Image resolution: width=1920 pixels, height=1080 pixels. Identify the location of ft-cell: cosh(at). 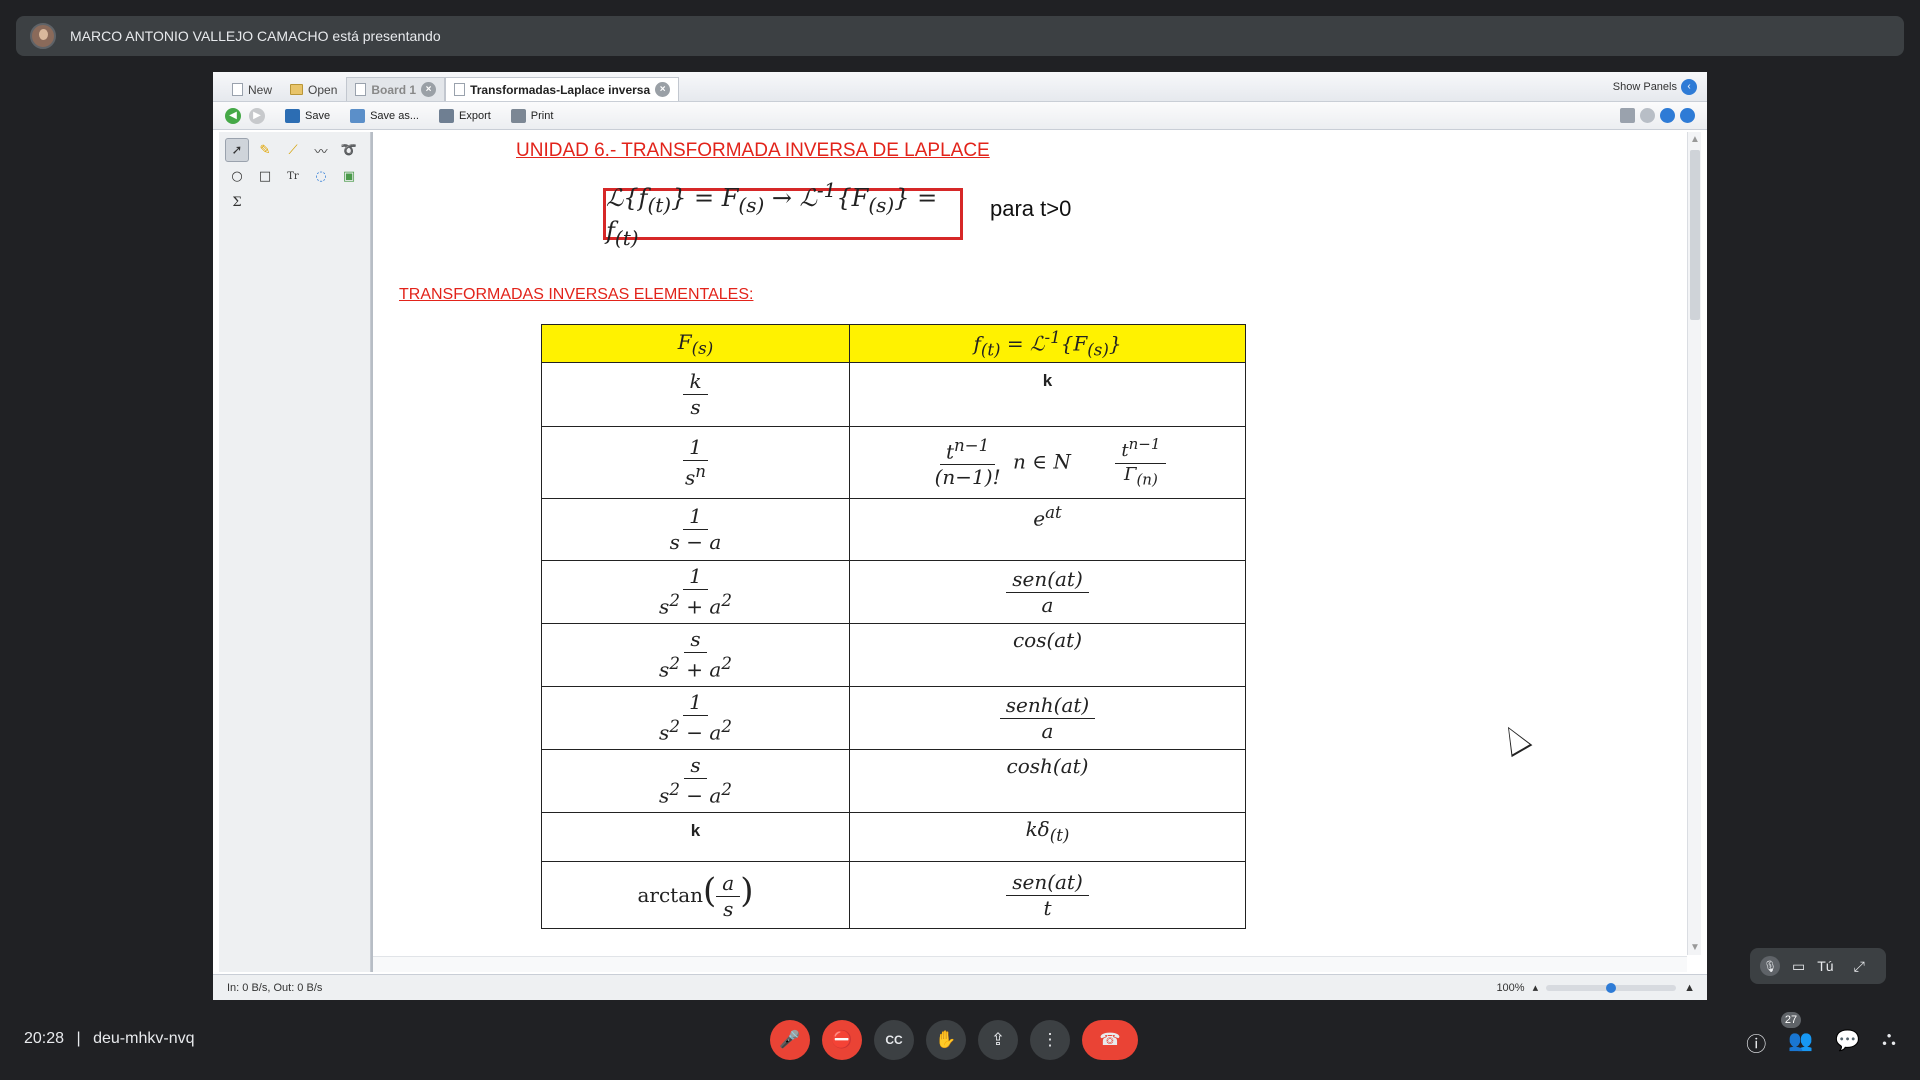
(1047, 781).